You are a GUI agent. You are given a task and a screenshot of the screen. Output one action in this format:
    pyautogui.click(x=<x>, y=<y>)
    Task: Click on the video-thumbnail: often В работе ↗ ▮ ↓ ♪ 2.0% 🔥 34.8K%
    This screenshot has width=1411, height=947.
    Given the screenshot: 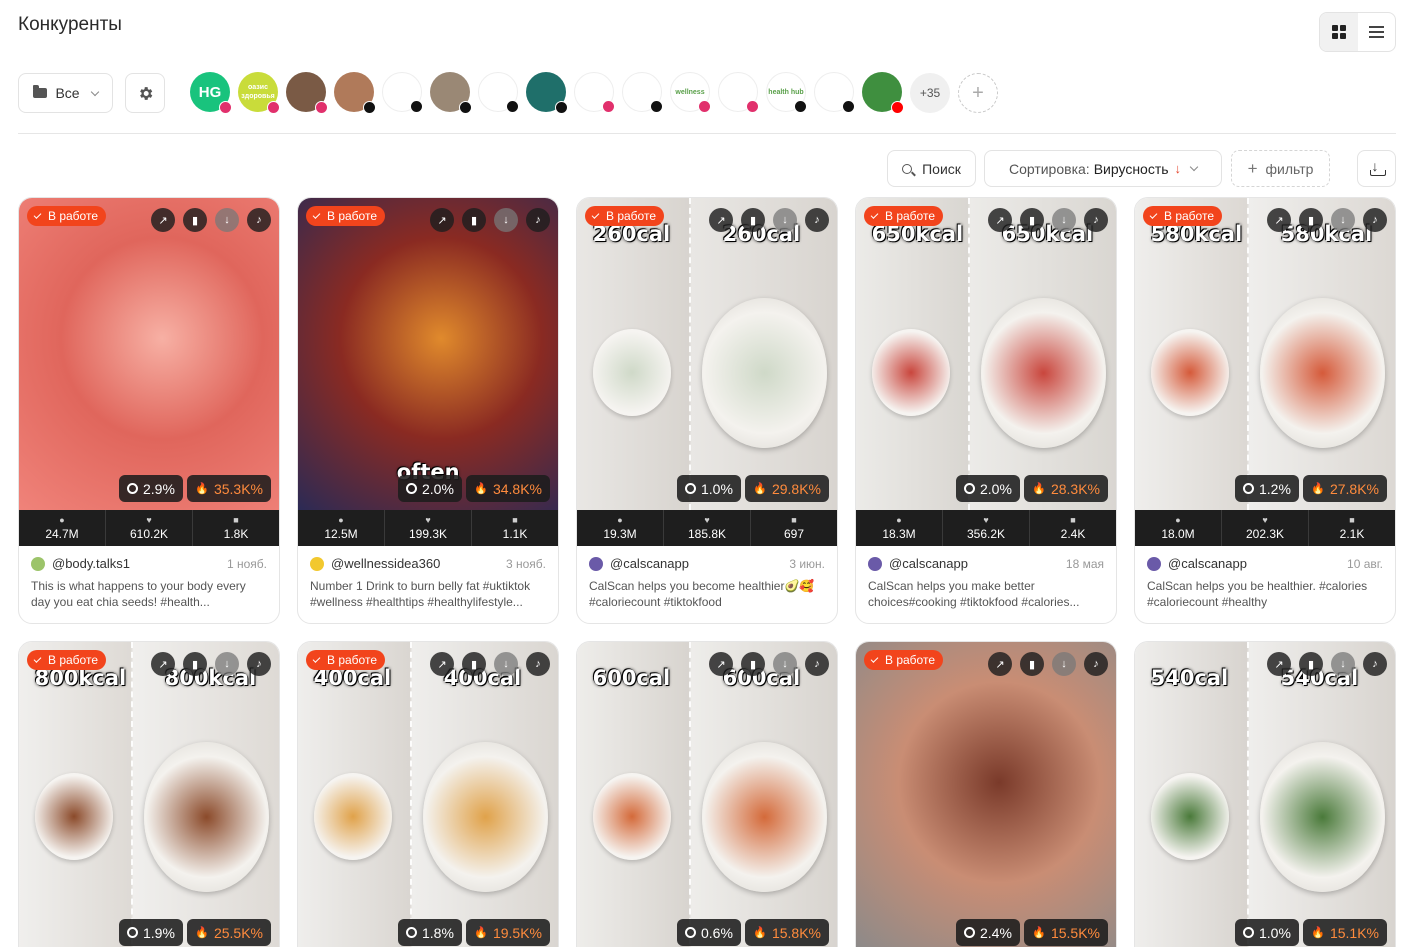 What is the action you would take?
    pyautogui.click(x=428, y=354)
    